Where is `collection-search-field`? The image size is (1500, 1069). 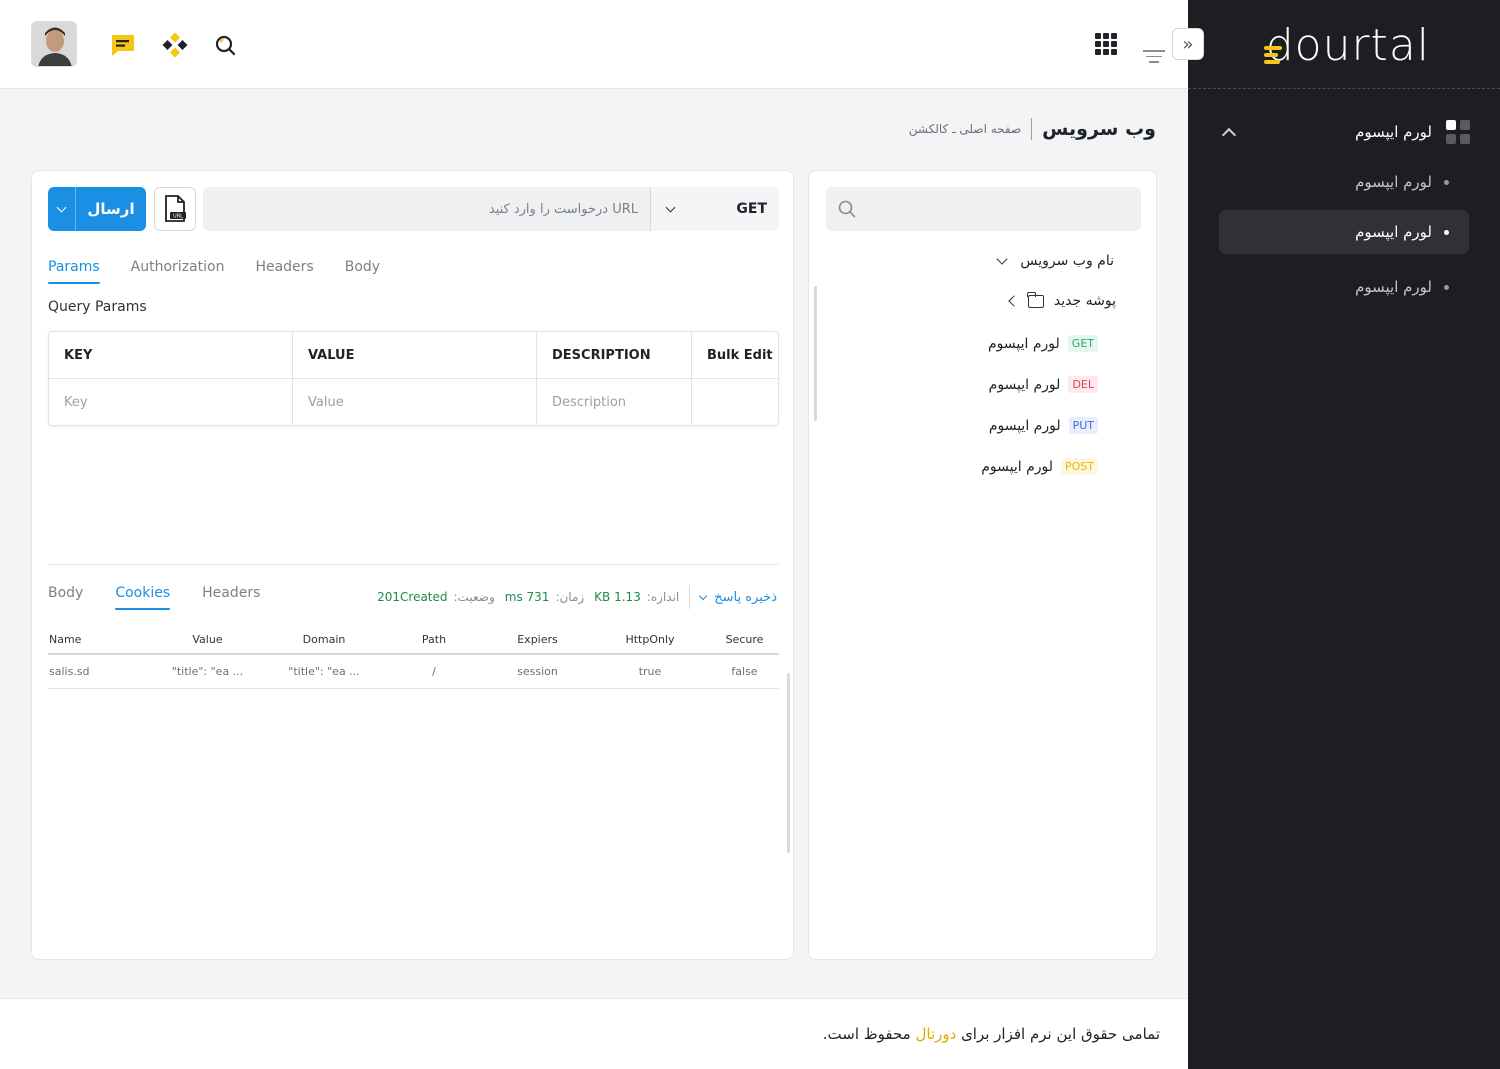
collection-search-field is located at coordinates (983, 209).